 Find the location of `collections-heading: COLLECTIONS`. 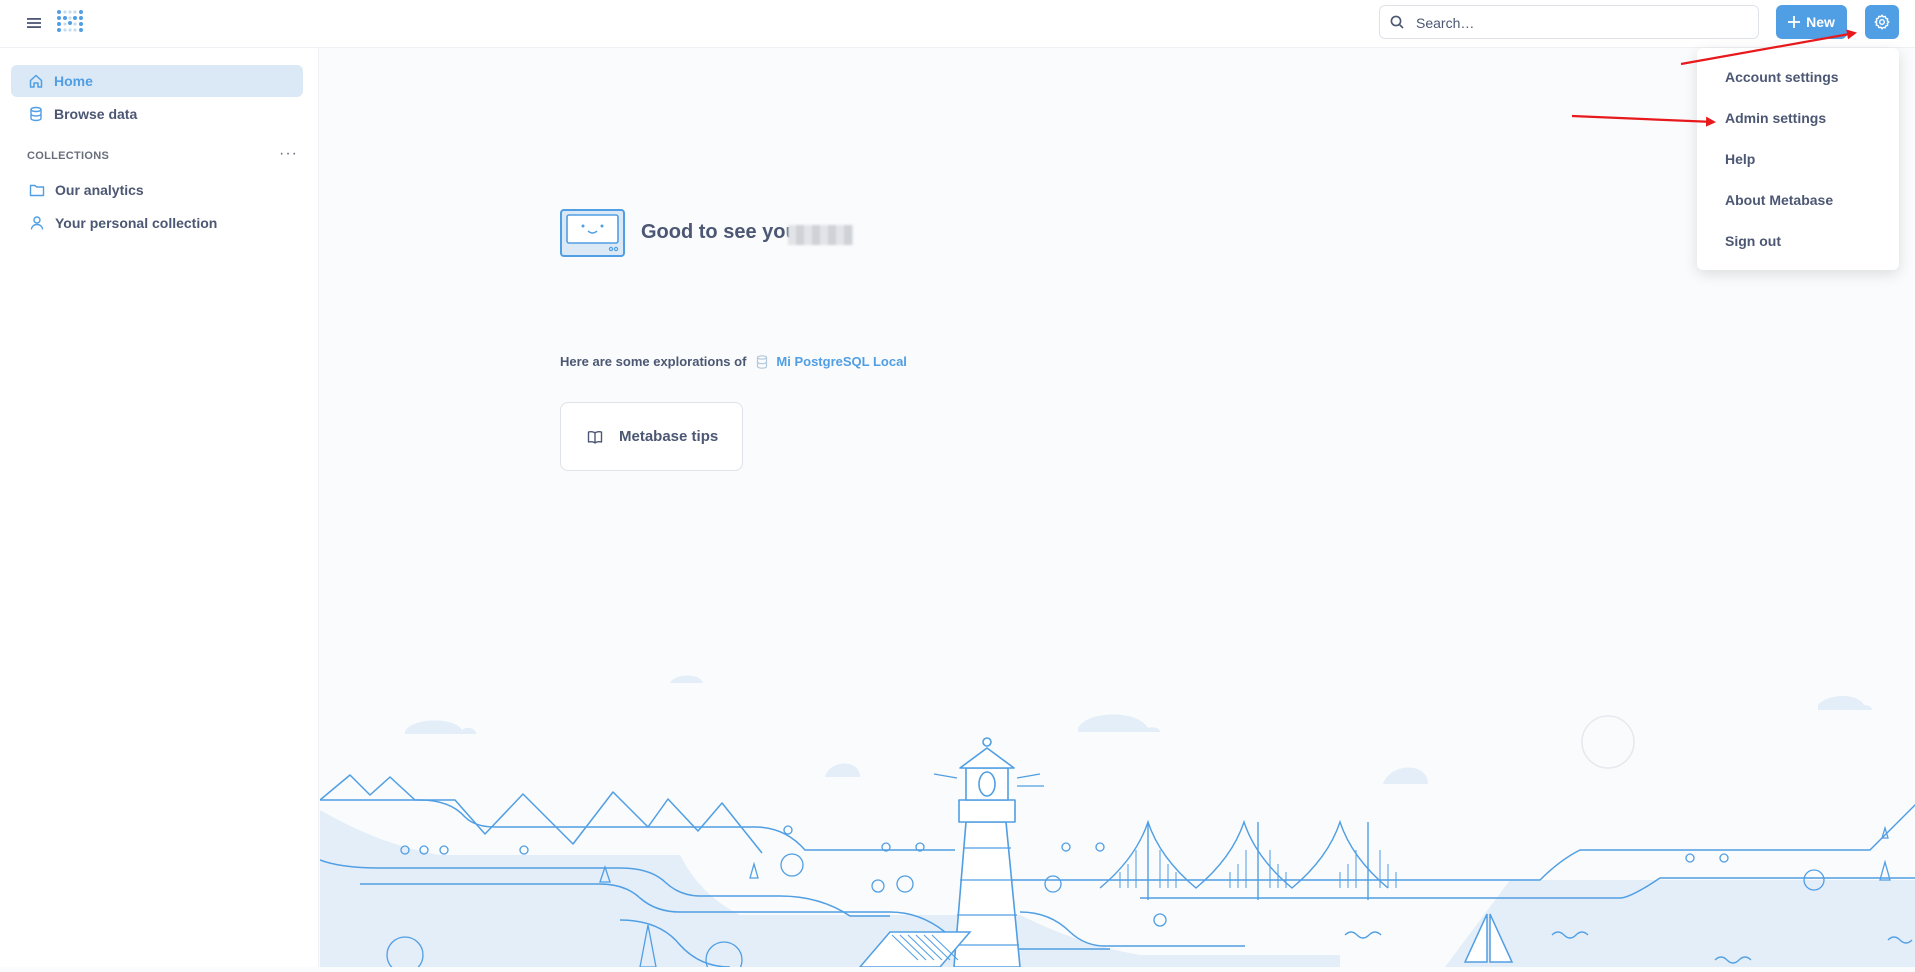

collections-heading: COLLECTIONS is located at coordinates (68, 156).